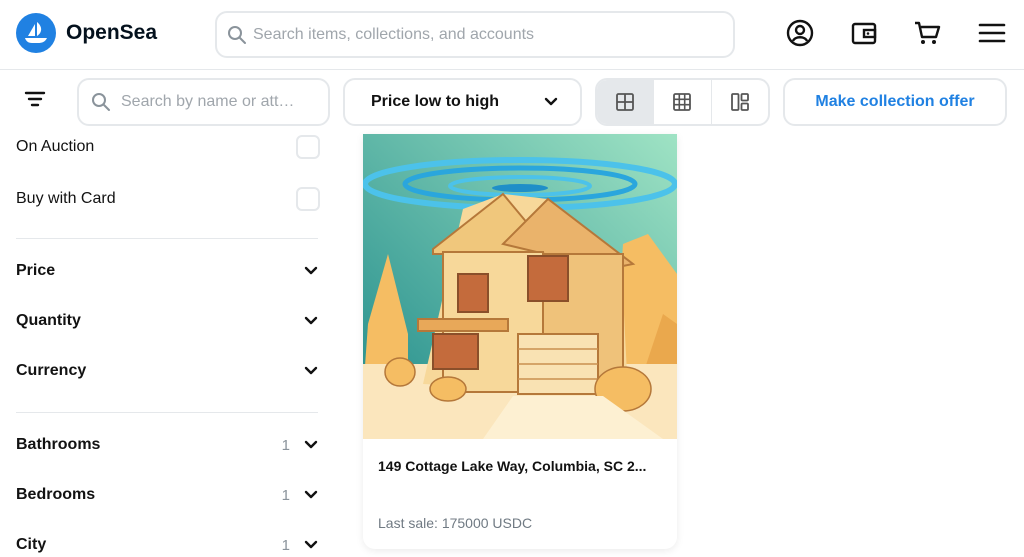  What do you see at coordinates (167, 495) in the screenshot?
I see `trait-bedrooms: Bedrooms 1` at bounding box center [167, 495].